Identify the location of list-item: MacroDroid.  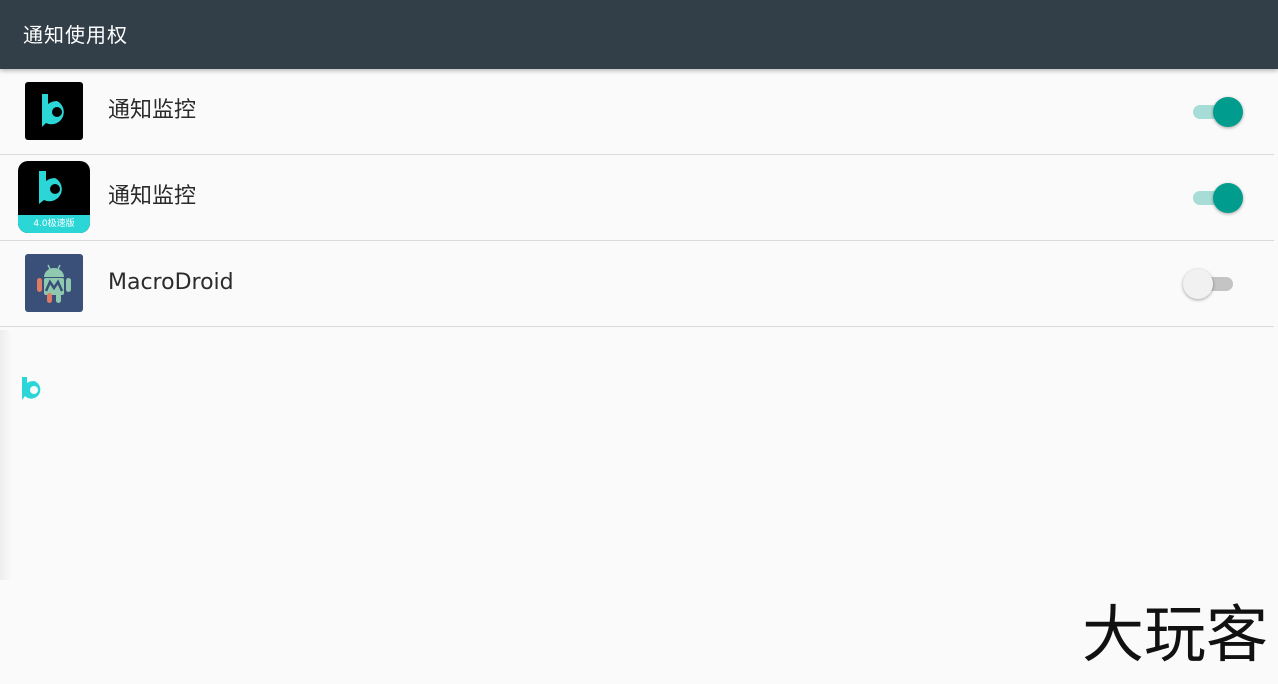
(637, 284).